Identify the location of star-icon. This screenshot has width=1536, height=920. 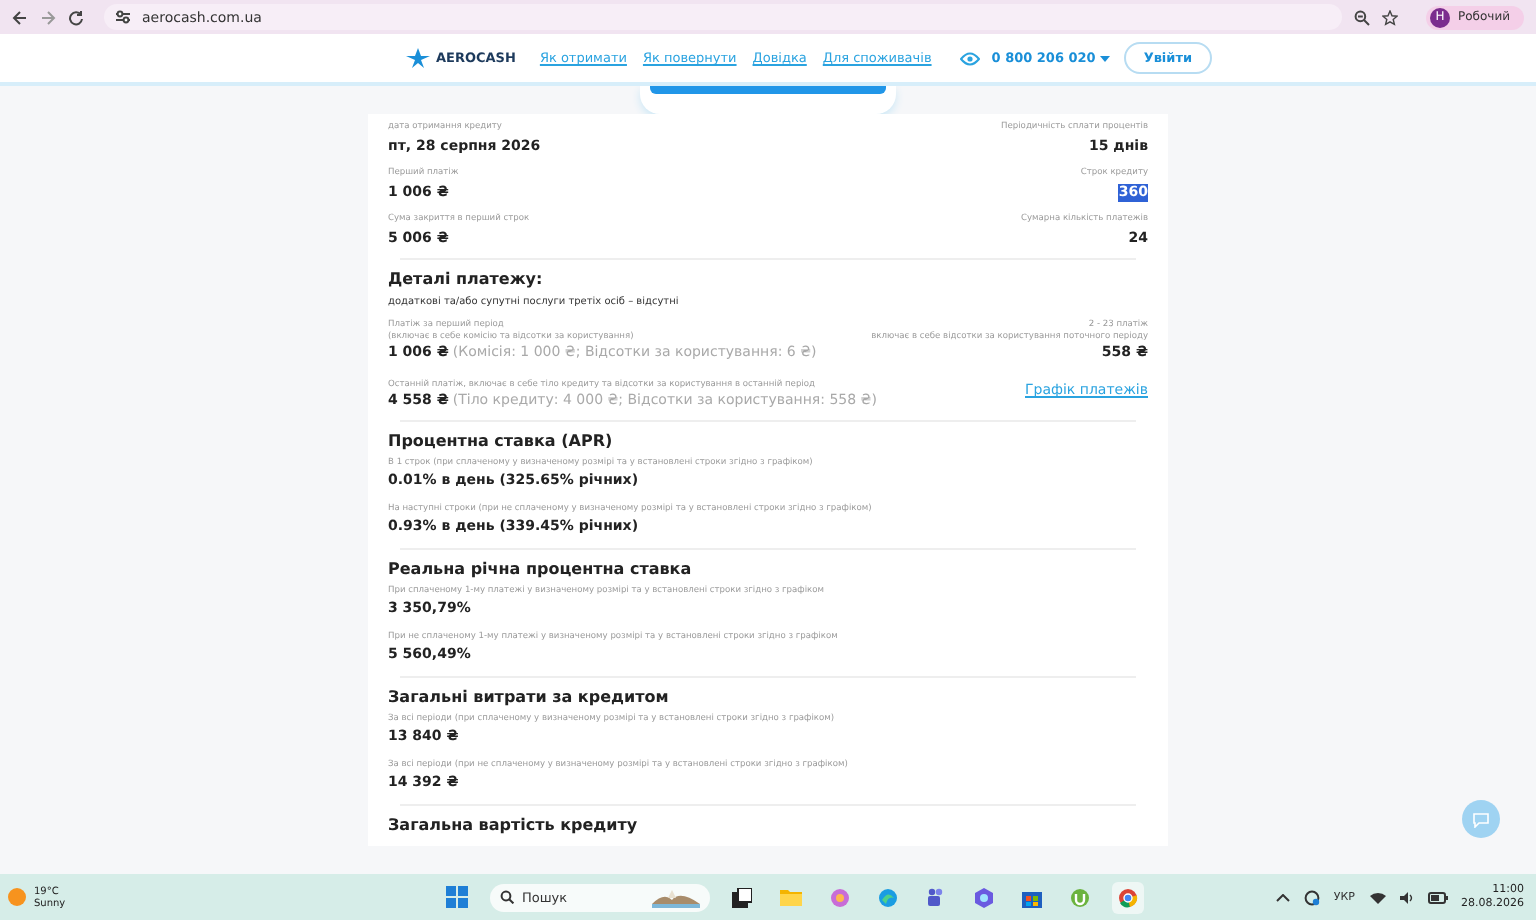
(1389, 17).